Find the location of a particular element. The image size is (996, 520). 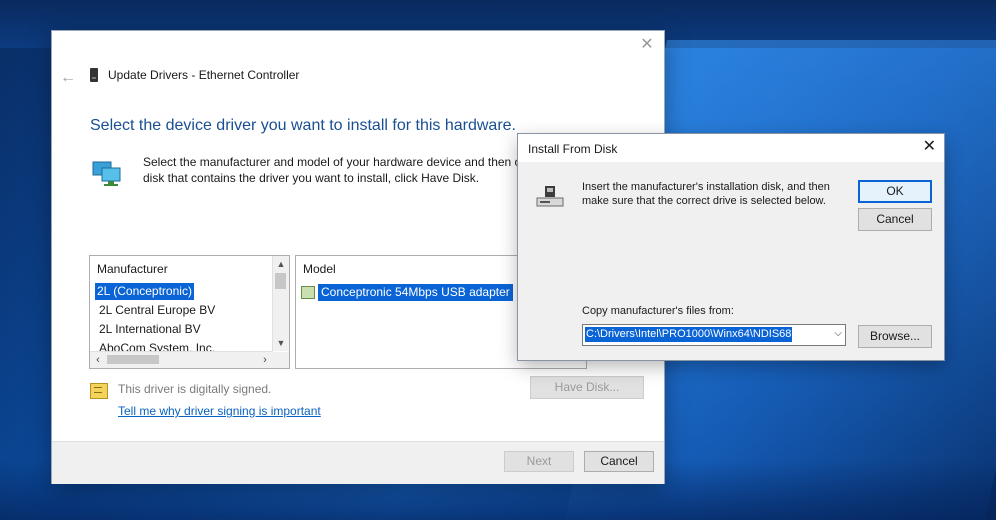

dialog-title: Install From Disk is located at coordinates (573, 149).